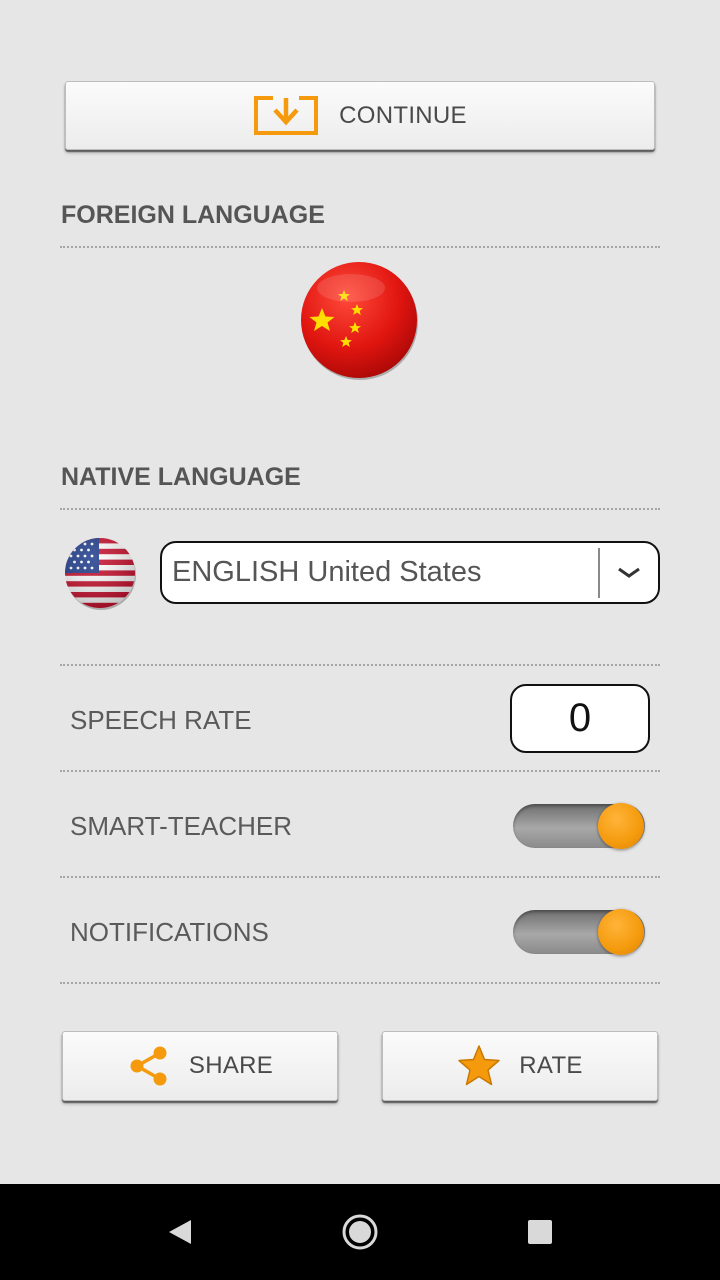  I want to click on foreign-language-title: FOREIGN LANGUAGE, so click(193, 215).